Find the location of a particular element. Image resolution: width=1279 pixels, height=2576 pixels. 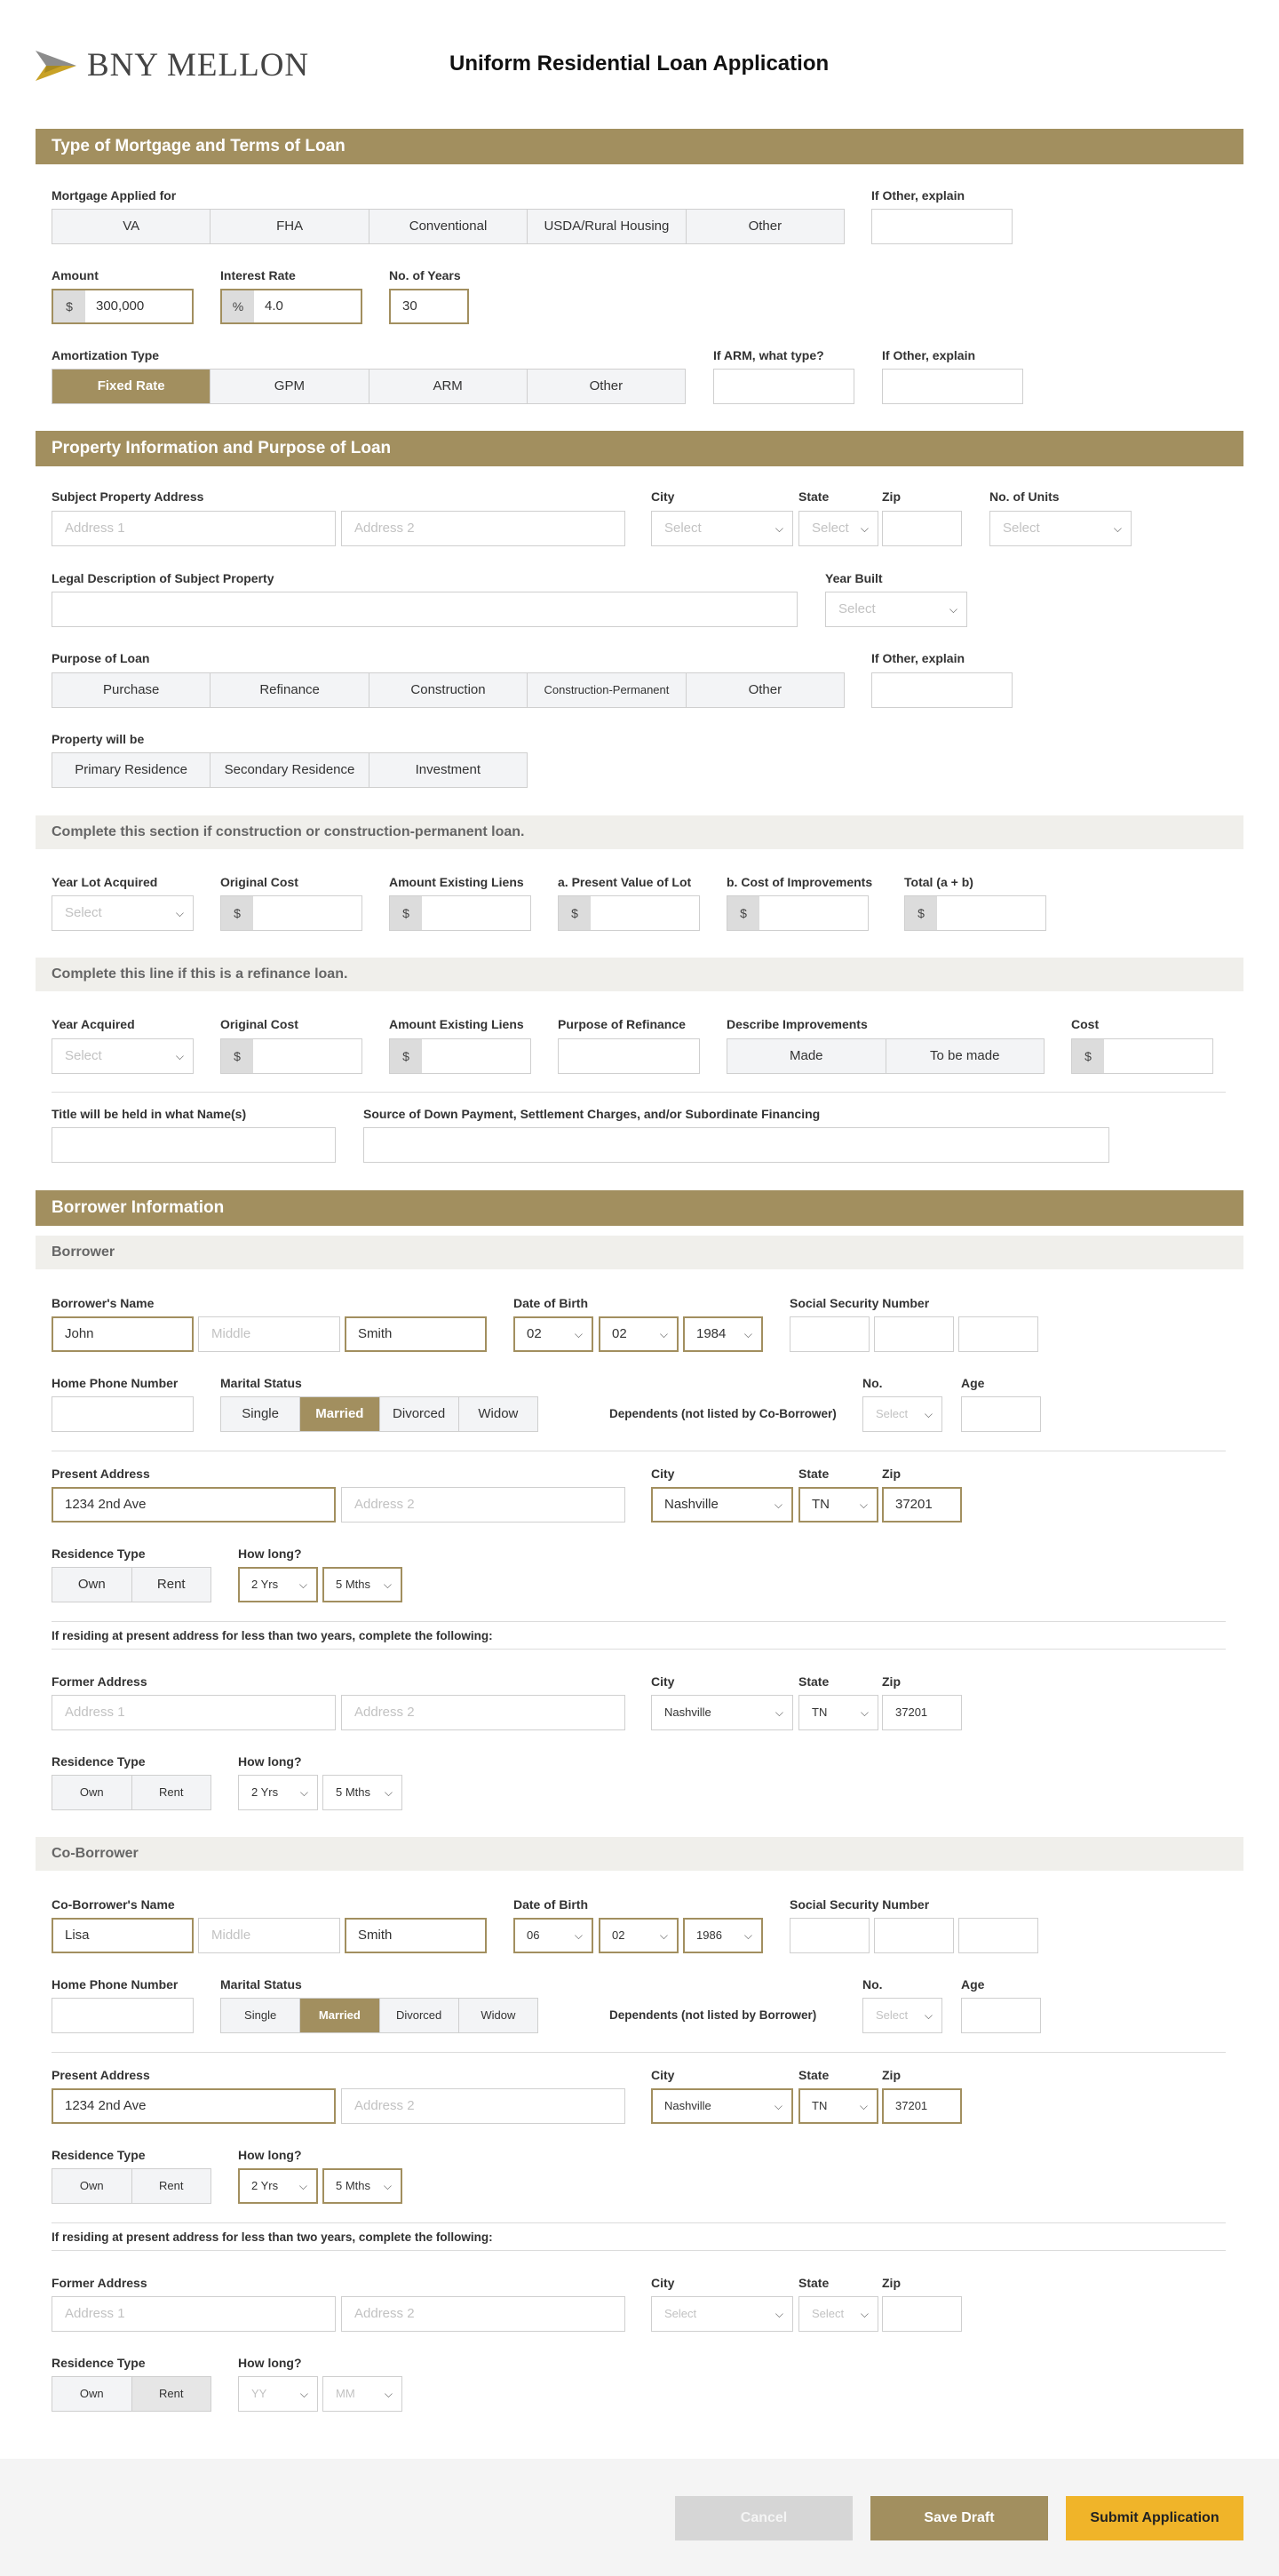

improvements-cost-input: $ is located at coordinates (798, 913).